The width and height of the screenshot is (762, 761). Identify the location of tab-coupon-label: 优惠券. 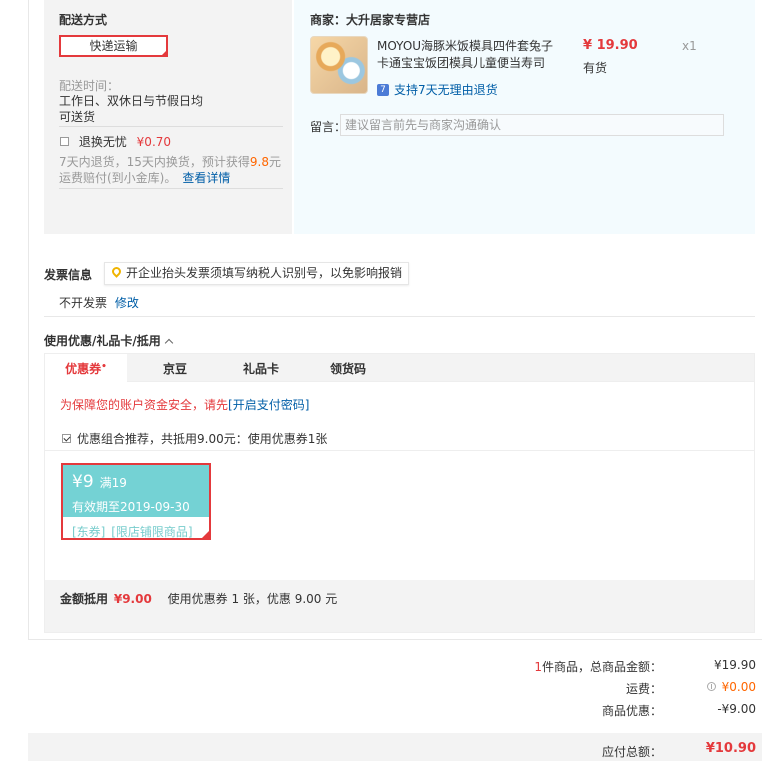
(83, 369).